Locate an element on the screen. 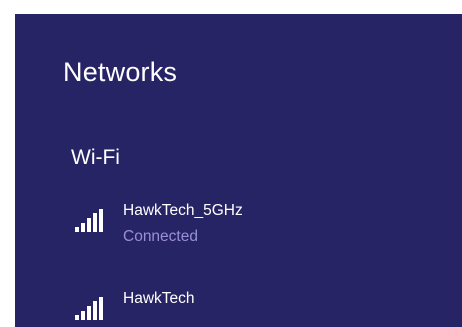 The width and height of the screenshot is (462, 327). network-name: HawkTech is located at coordinates (159, 298).